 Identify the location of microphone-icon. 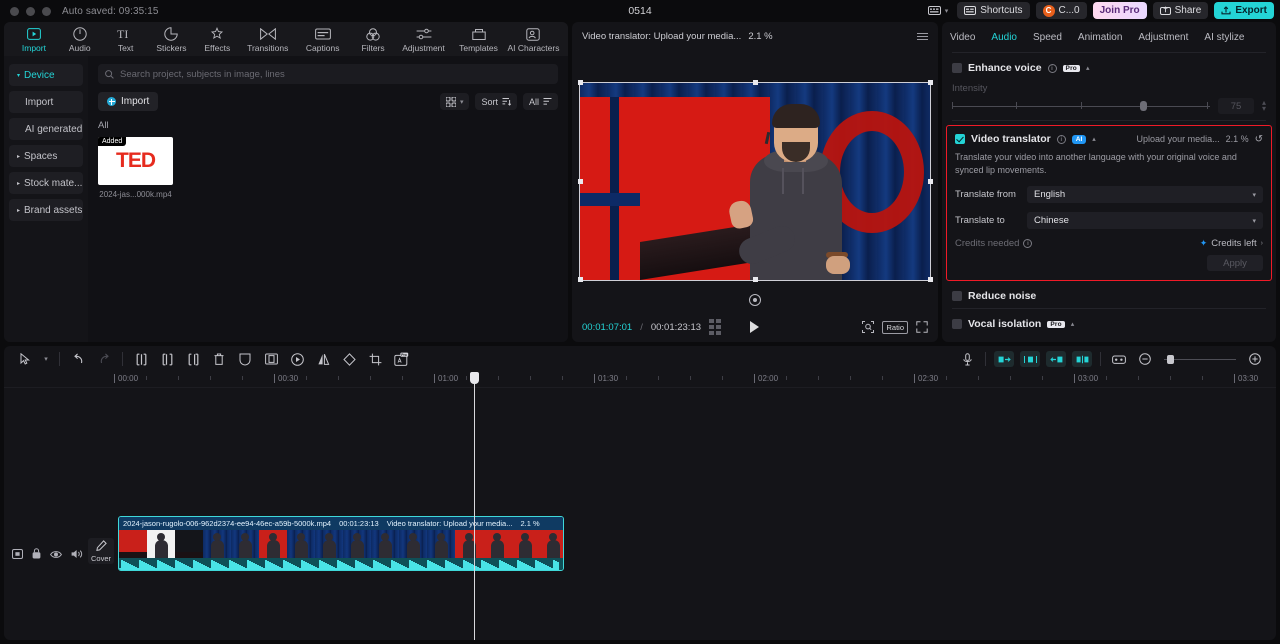
(967, 359).